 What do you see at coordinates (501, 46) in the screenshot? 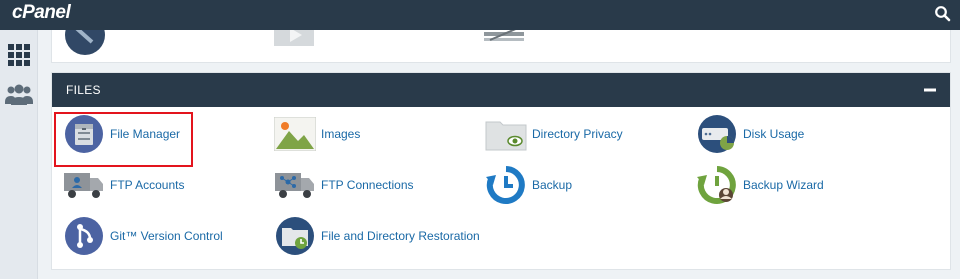
I see `previous-section-panel` at bounding box center [501, 46].